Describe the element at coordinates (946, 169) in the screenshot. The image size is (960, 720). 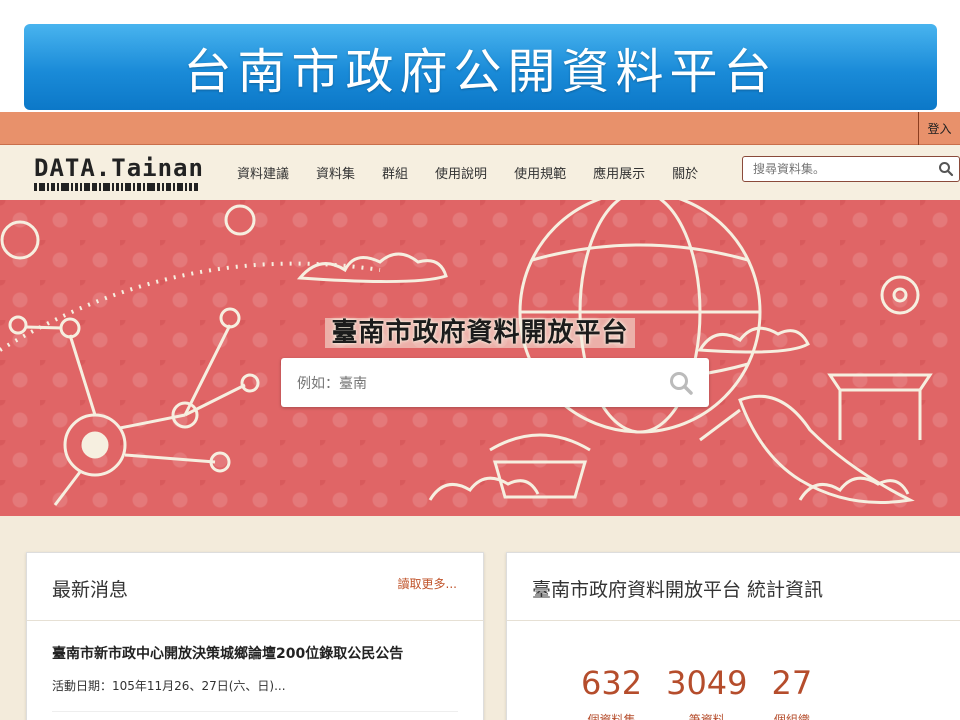
I see `search-icon` at that location.